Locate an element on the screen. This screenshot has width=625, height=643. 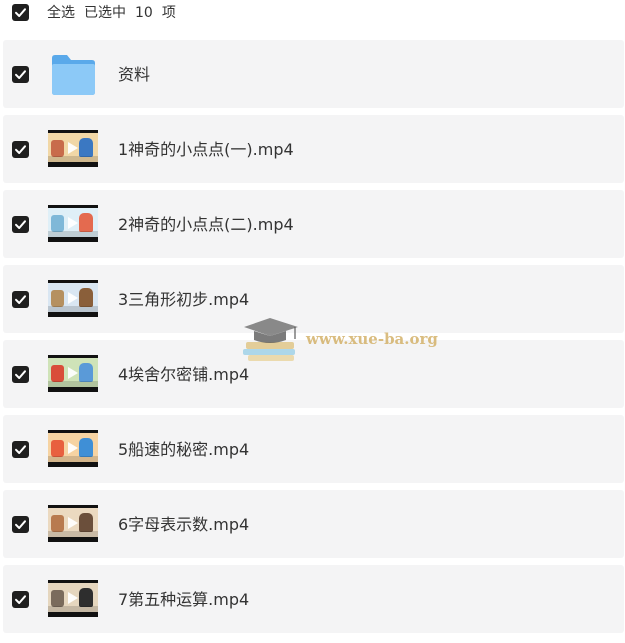
file-name: 5船速的秘密.mp4 is located at coordinates (183, 450).